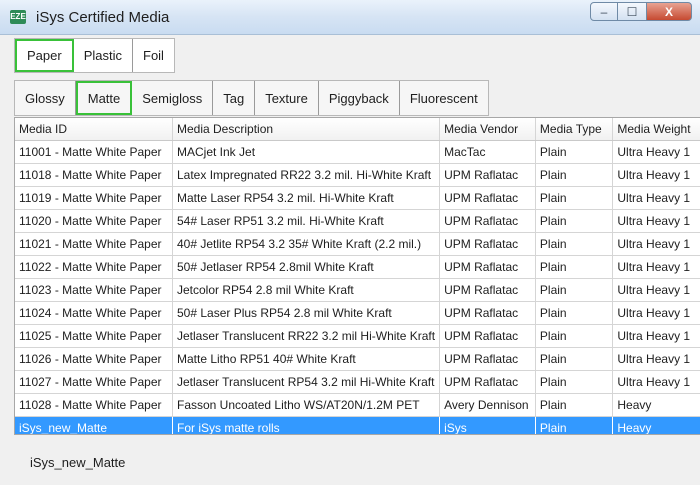 This screenshot has height=485, width=700. I want to click on tab-plastic: Plastic, so click(103, 55).